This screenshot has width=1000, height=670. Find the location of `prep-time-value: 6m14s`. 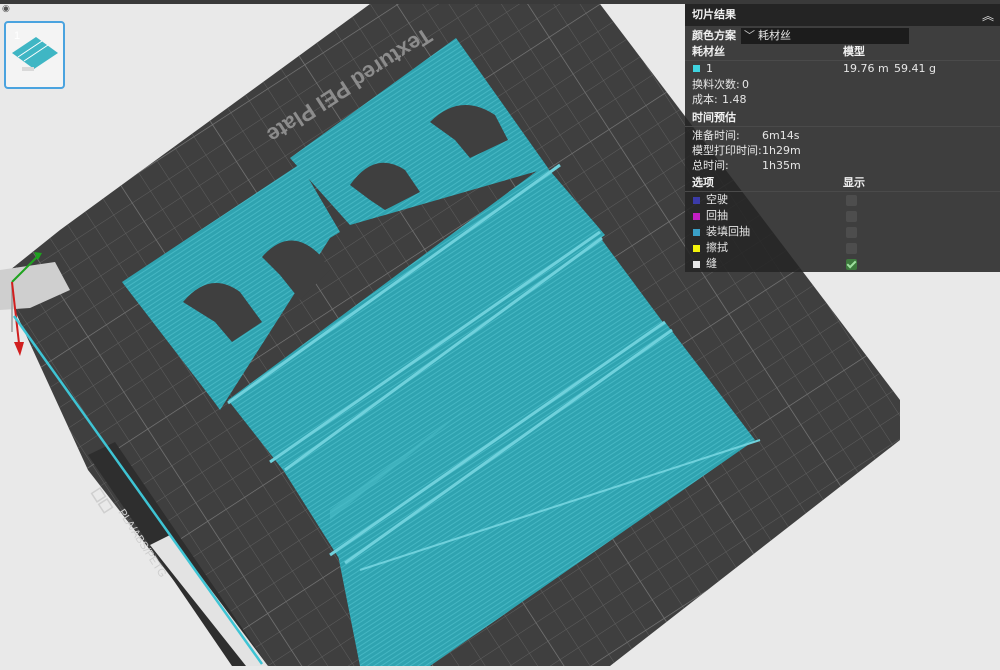

prep-time-value: 6m14s is located at coordinates (781, 135).